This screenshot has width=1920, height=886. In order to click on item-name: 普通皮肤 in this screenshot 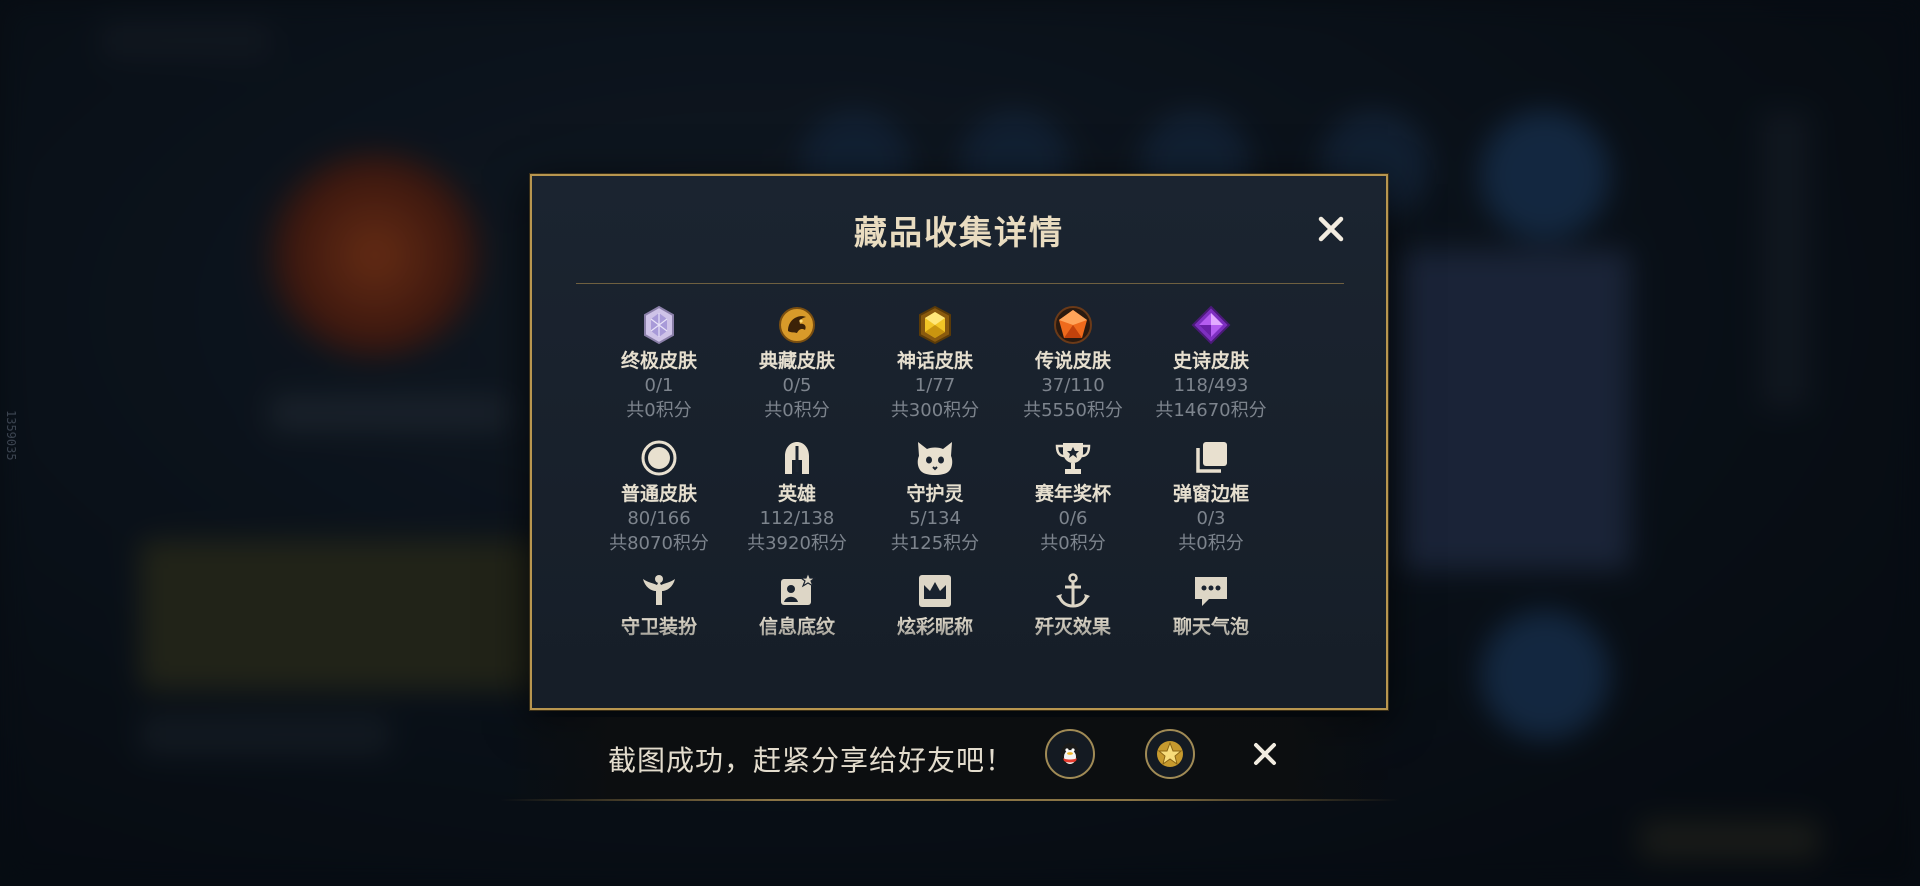, I will do `click(658, 494)`.